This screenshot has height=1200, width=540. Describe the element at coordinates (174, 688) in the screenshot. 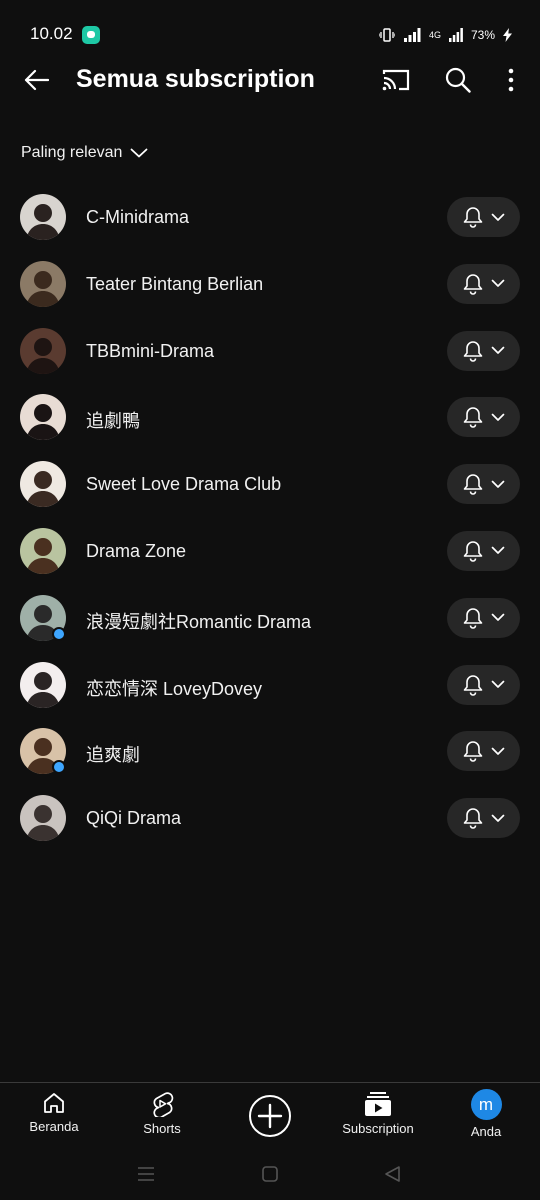

I see `channel-name: 恋恋情深 LoveyDovey` at that location.